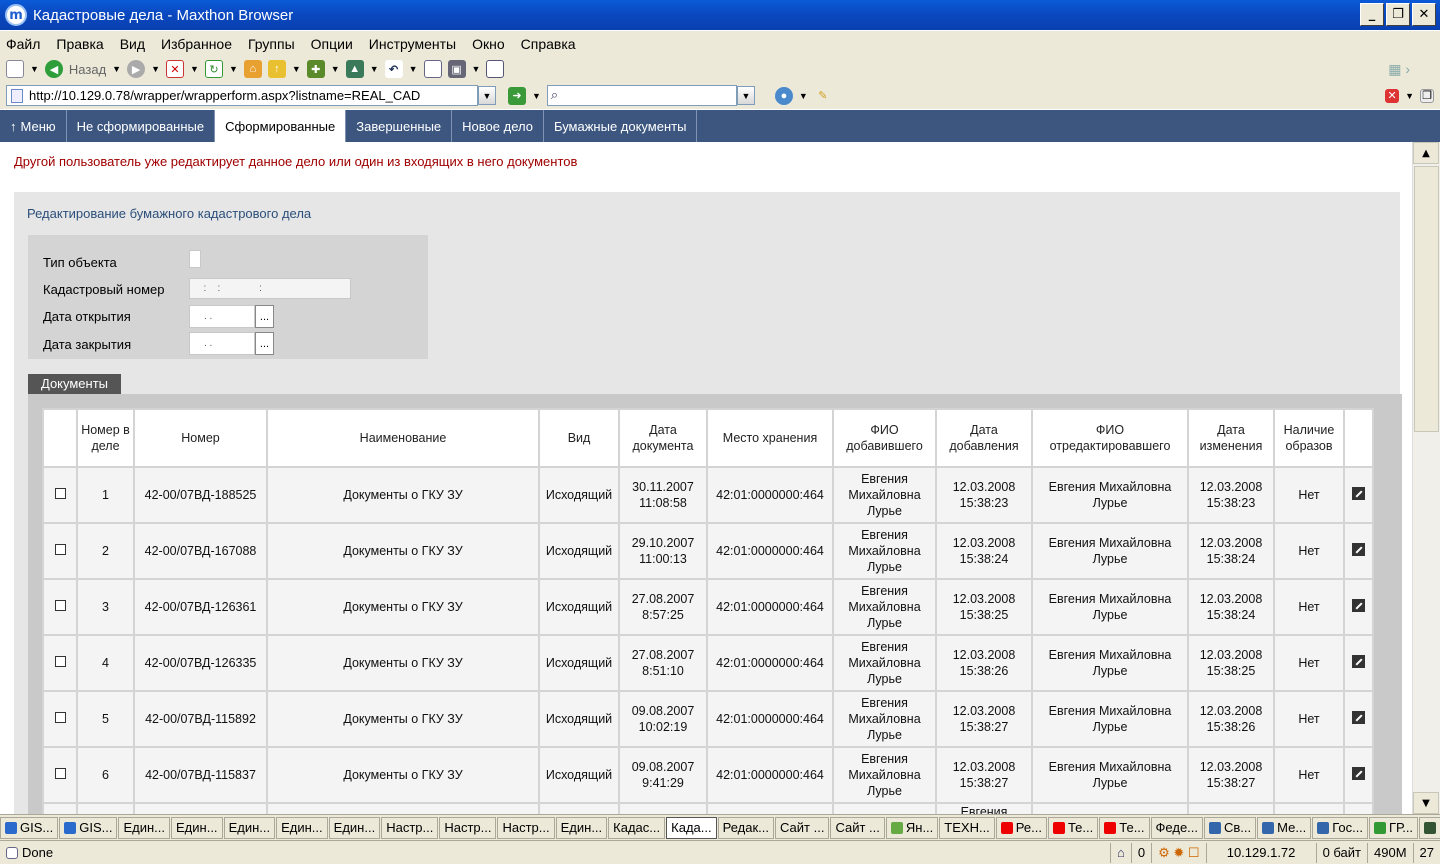 Image resolution: width=1440 pixels, height=864 pixels. Describe the element at coordinates (495, 69) in the screenshot. I see `fullscreen-icon` at that location.